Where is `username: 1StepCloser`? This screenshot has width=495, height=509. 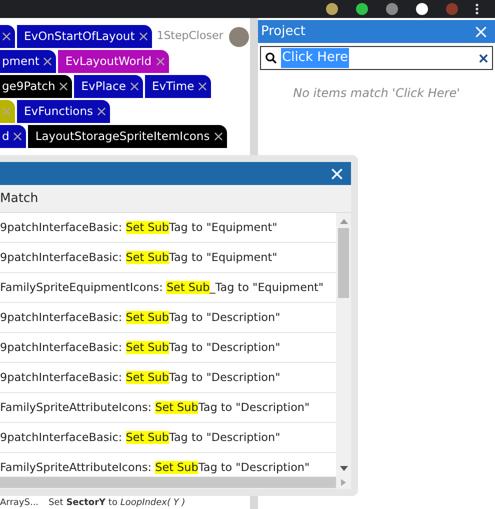
username: 1StepCloser is located at coordinates (190, 36).